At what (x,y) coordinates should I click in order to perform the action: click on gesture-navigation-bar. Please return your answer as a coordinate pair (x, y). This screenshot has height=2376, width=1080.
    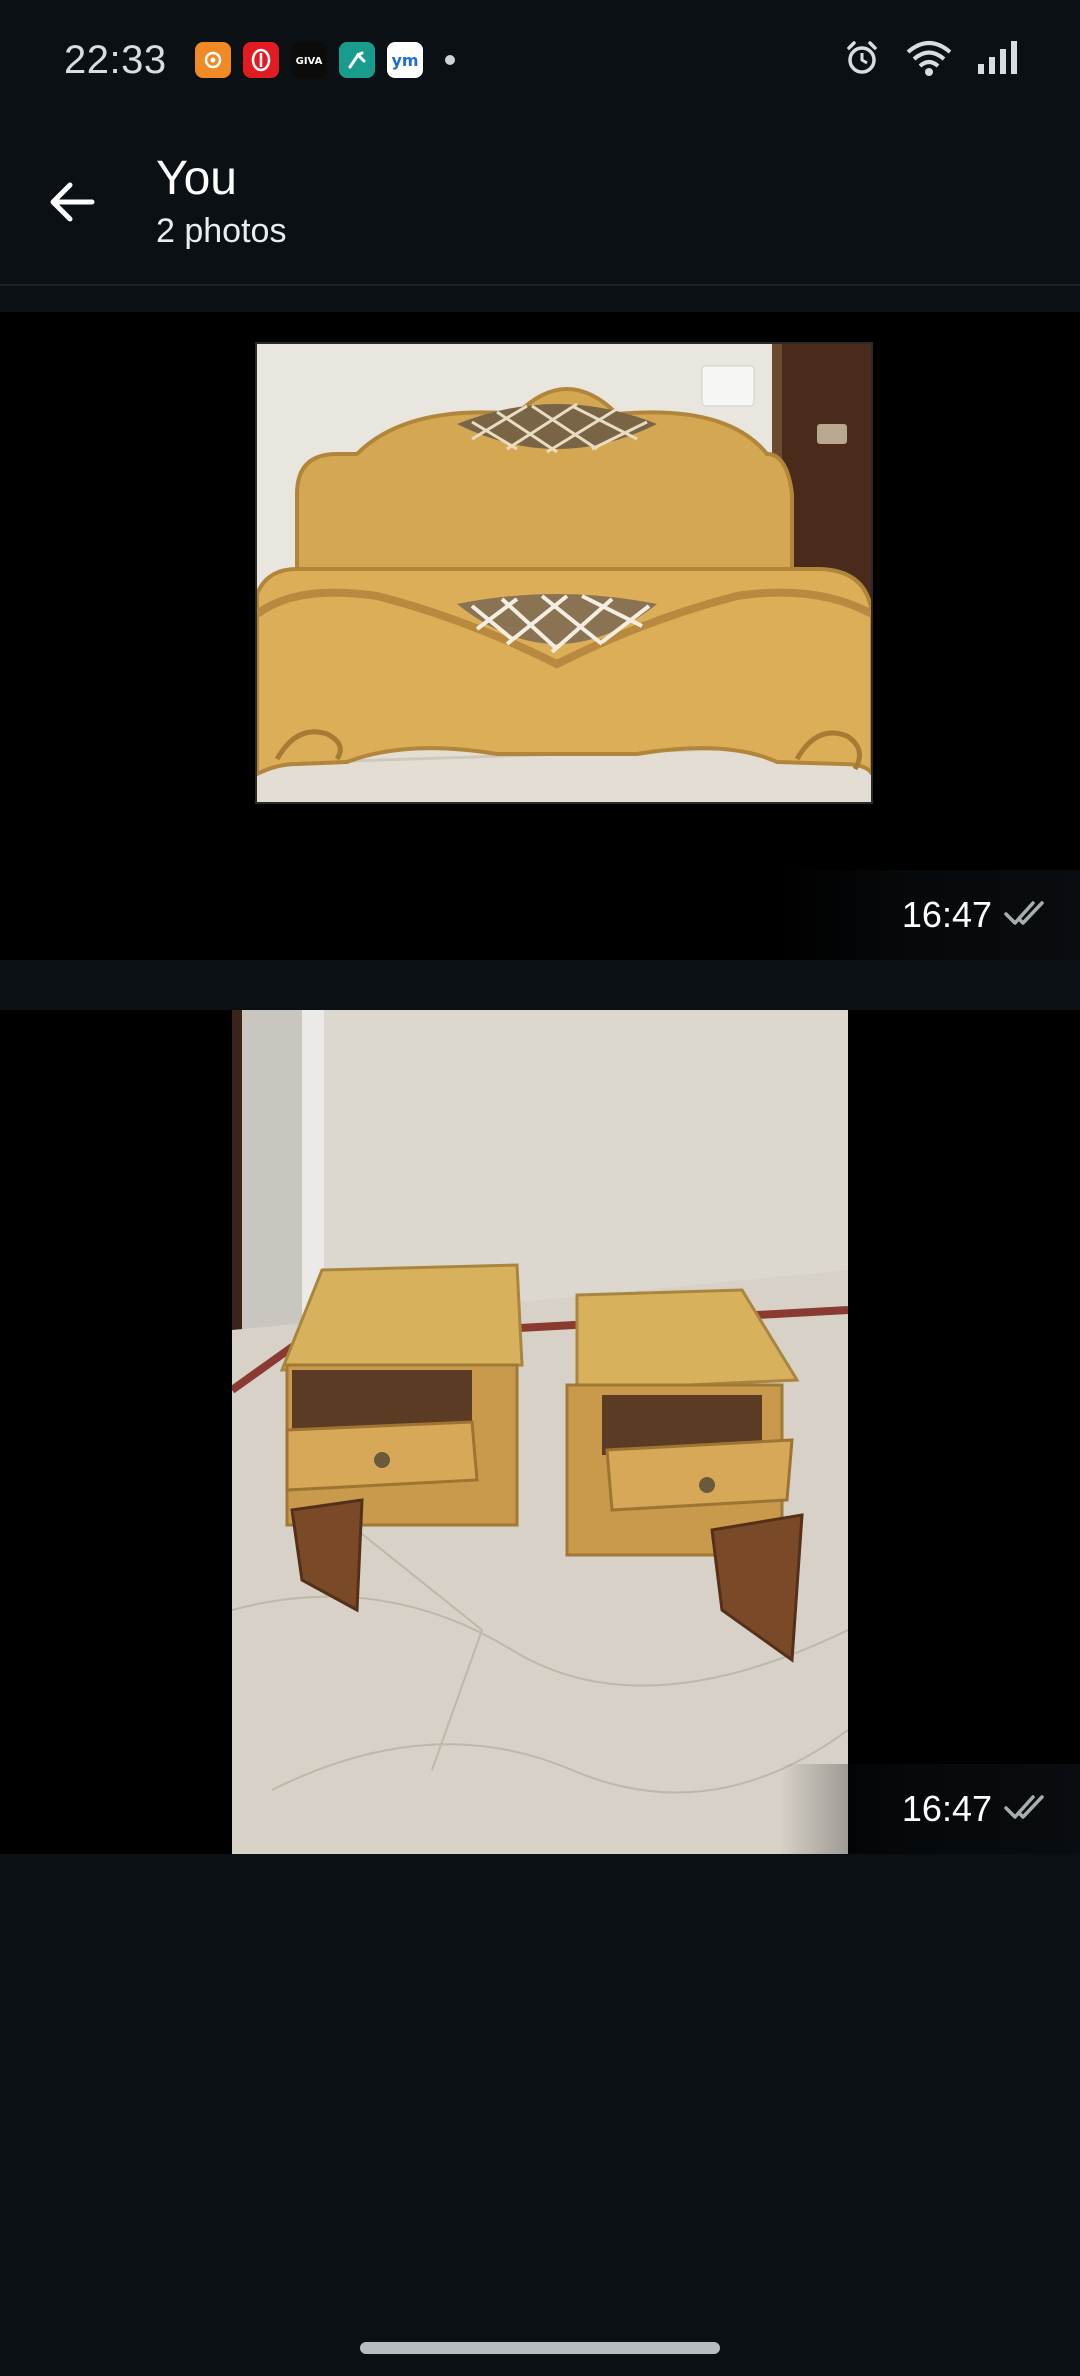
    Looking at the image, I should click on (540, 2348).